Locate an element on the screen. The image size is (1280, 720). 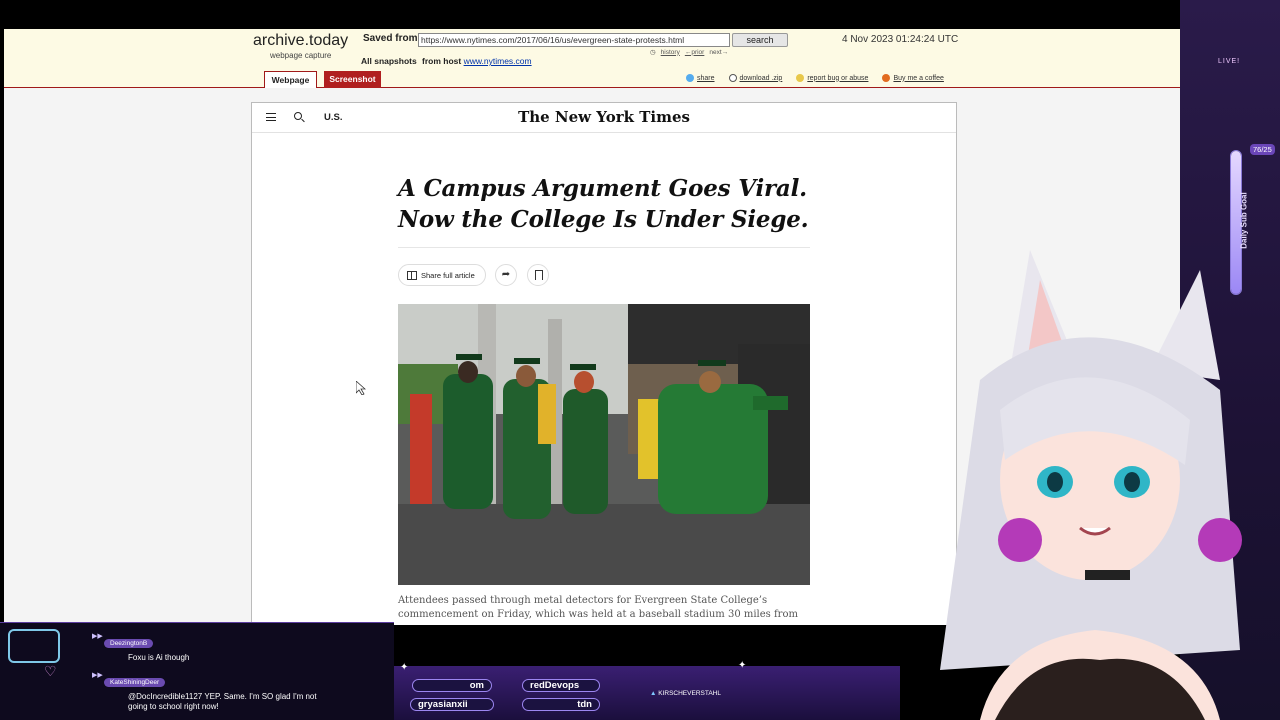
snapshots-host: from host www.nytimes.com is located at coordinates (477, 61).